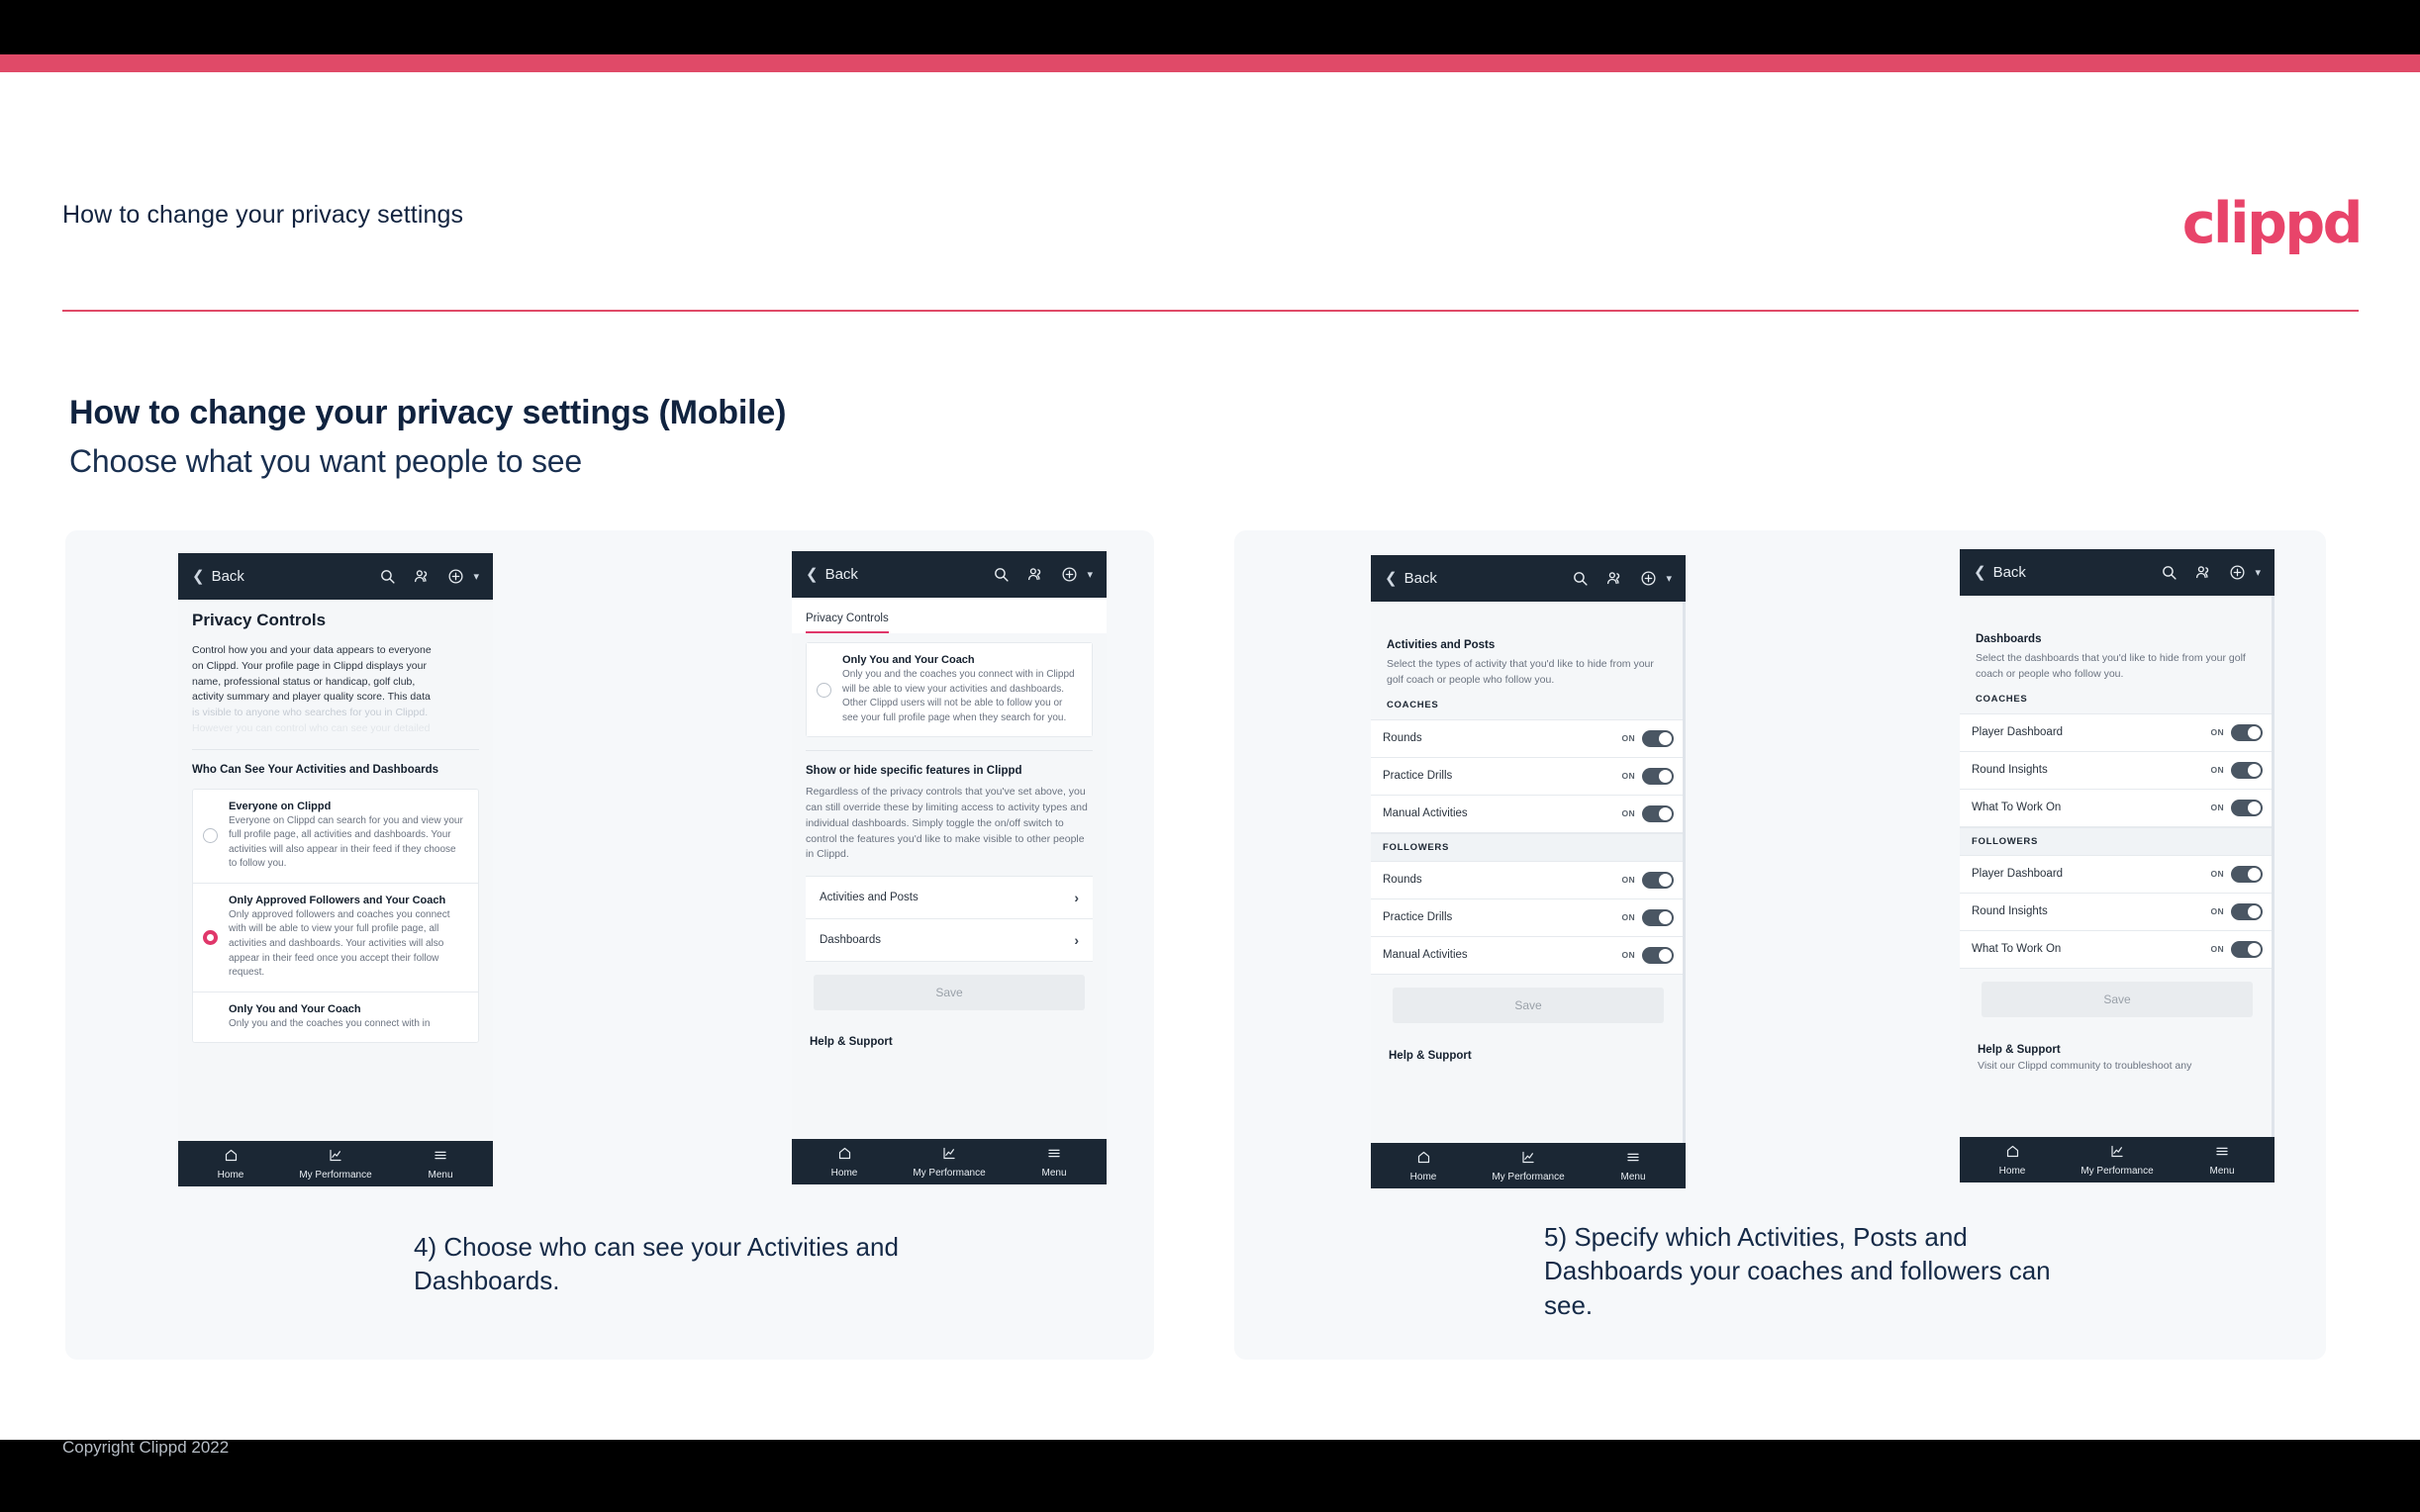 Image resolution: width=2420 pixels, height=1512 pixels. I want to click on phone3-group-label-coaches: COACHES, so click(1413, 705).